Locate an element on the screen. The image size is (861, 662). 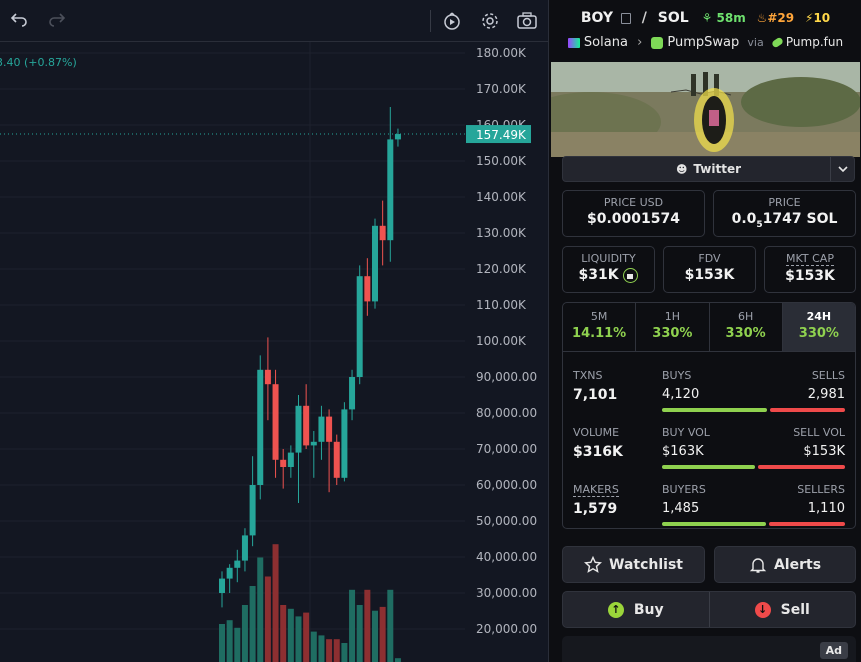
buyers-bar is located at coordinates (714, 524).